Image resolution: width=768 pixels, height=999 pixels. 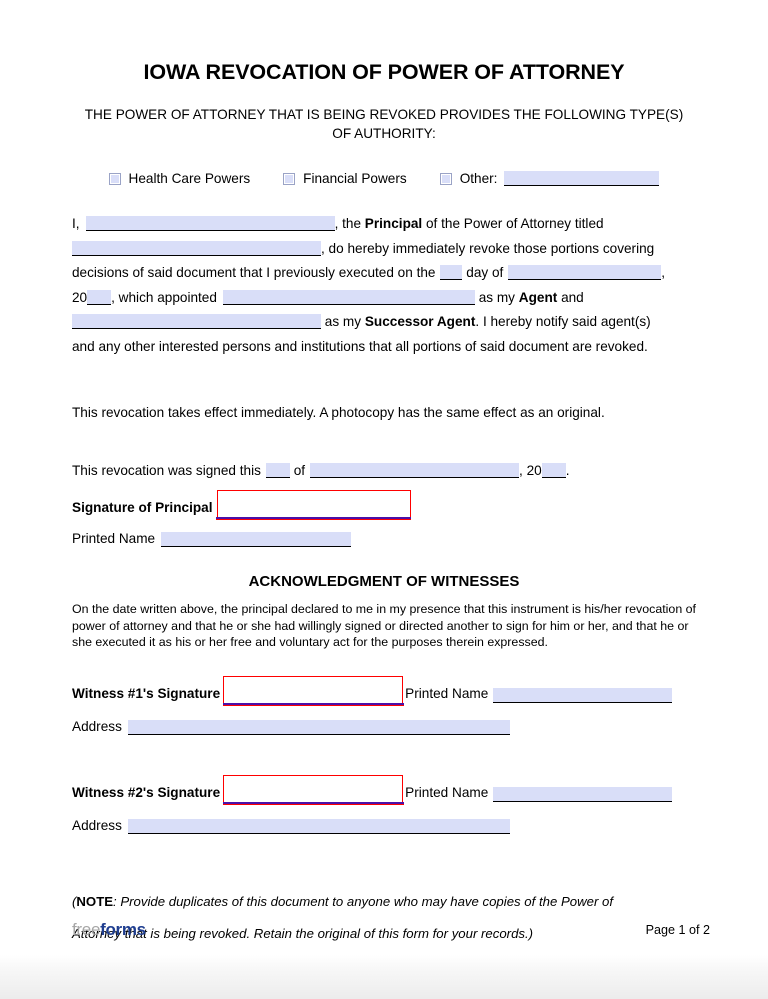 I want to click on principal-printed-name-label: Printed Name, so click(x=114, y=539).